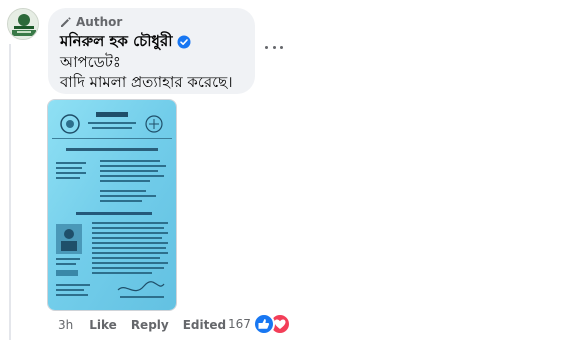  Describe the element at coordinates (204, 325) in the screenshot. I see `edited-indicator: Edited` at that location.